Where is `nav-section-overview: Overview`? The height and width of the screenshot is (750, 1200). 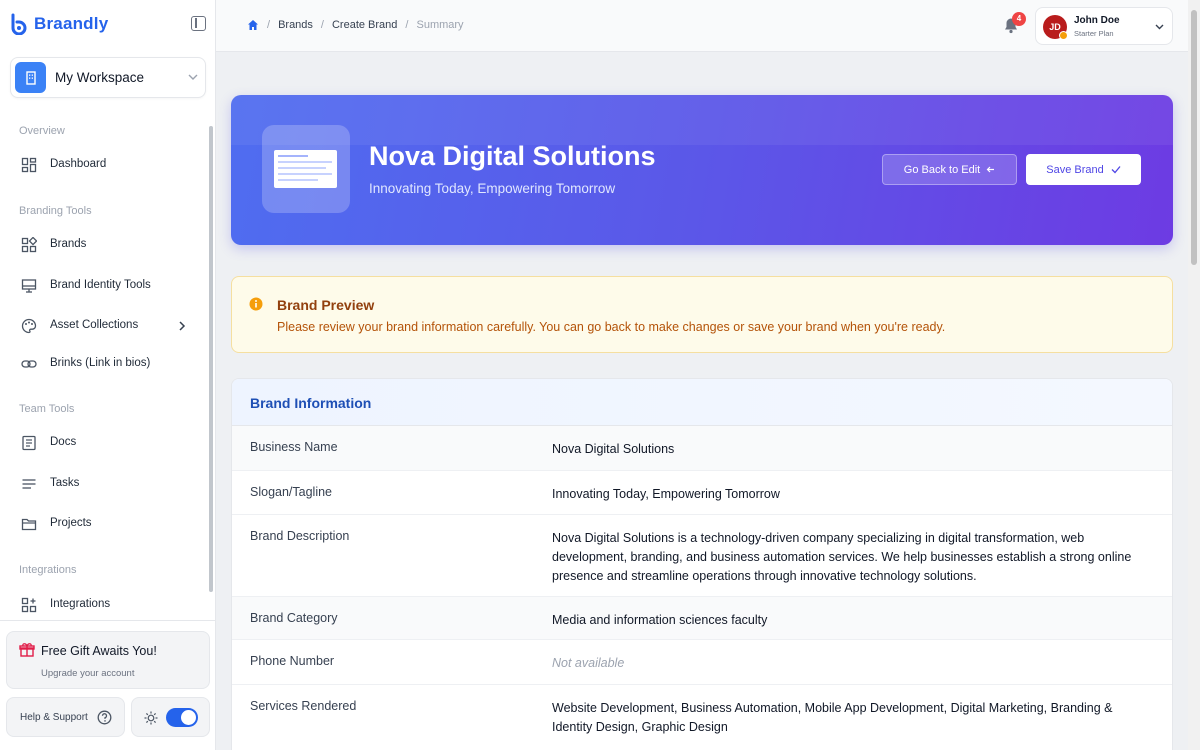
nav-section-overview: Overview is located at coordinates (42, 131).